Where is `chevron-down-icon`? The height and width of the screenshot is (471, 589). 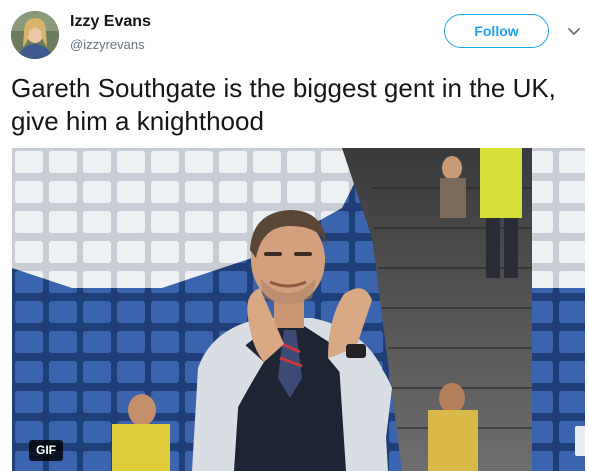
chevron-down-icon is located at coordinates (574, 31).